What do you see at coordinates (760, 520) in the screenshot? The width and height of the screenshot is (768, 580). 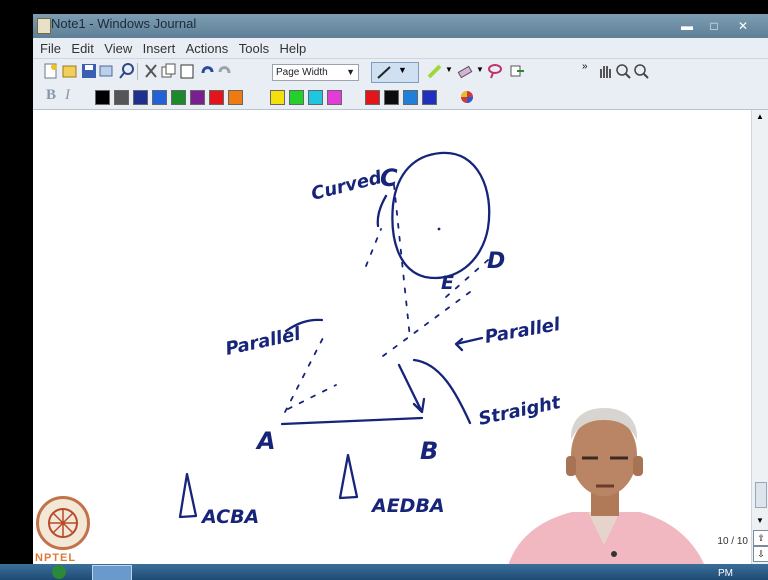 I see `scroll-down-arrow-icon: ▼` at bounding box center [760, 520].